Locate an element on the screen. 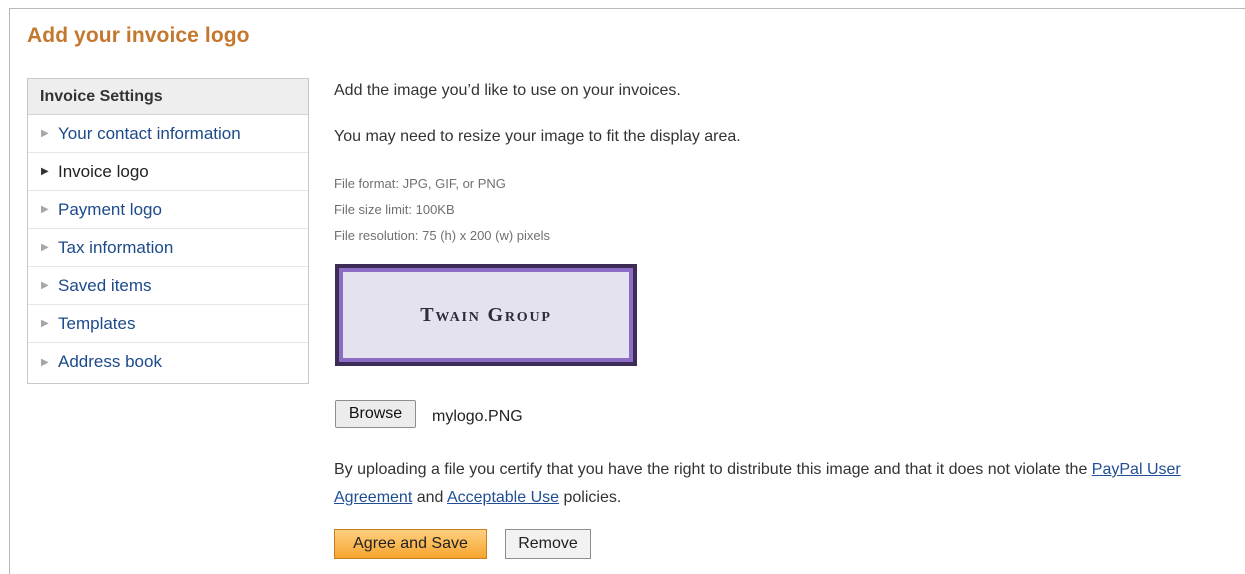 The image size is (1245, 574). acceptable-use-link: Acceptable Use is located at coordinates (503, 497).